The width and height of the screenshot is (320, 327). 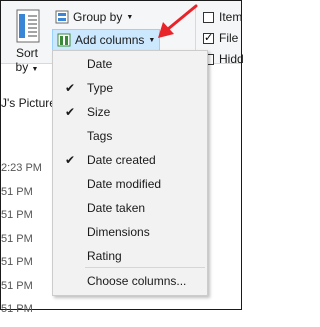 What do you see at coordinates (110, 40) in the screenshot?
I see `add-columns-label: Add columns` at bounding box center [110, 40].